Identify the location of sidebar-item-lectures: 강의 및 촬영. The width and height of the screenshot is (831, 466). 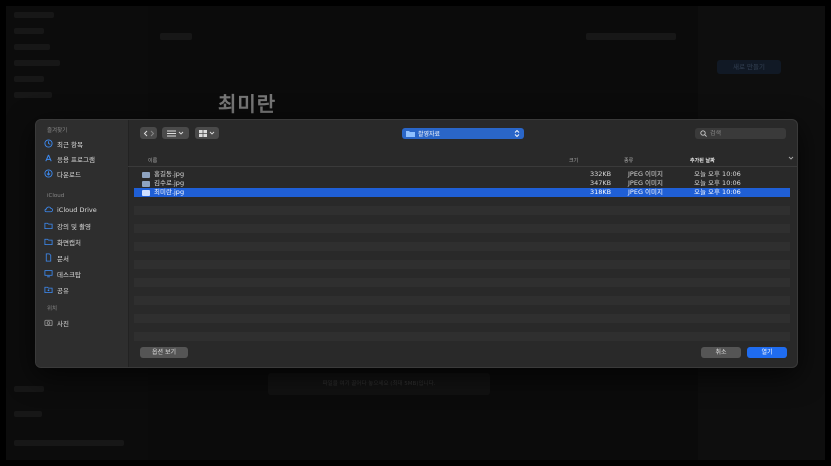
(67, 225).